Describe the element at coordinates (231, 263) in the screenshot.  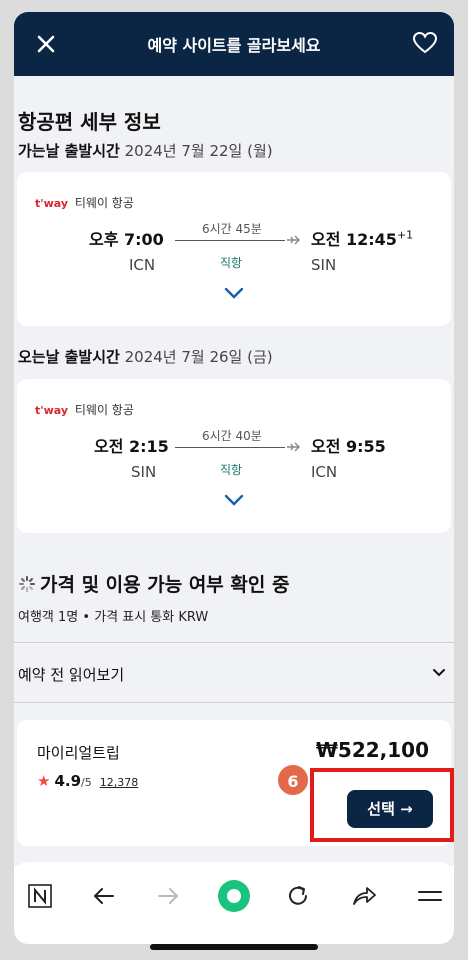
I see `outbound-stops: 직항` at that location.